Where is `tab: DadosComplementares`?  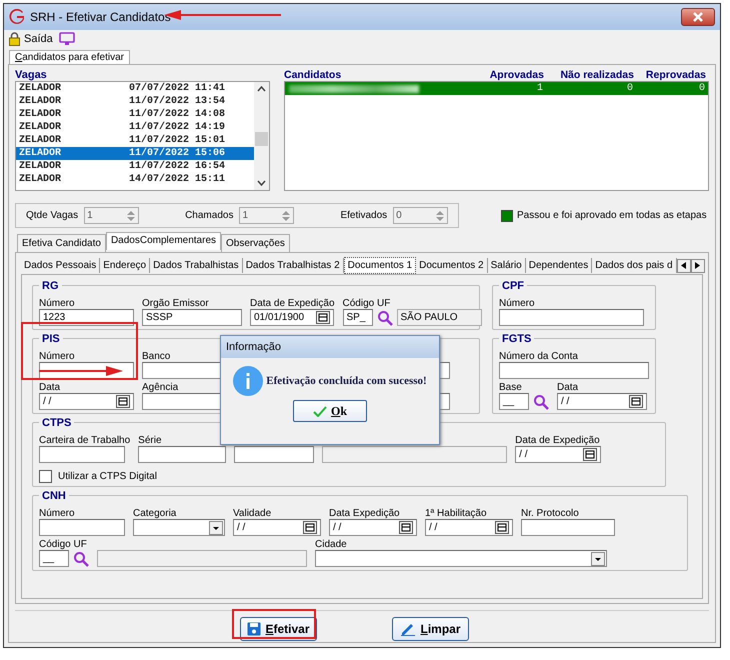
tab: DadosComplementares is located at coordinates (164, 241).